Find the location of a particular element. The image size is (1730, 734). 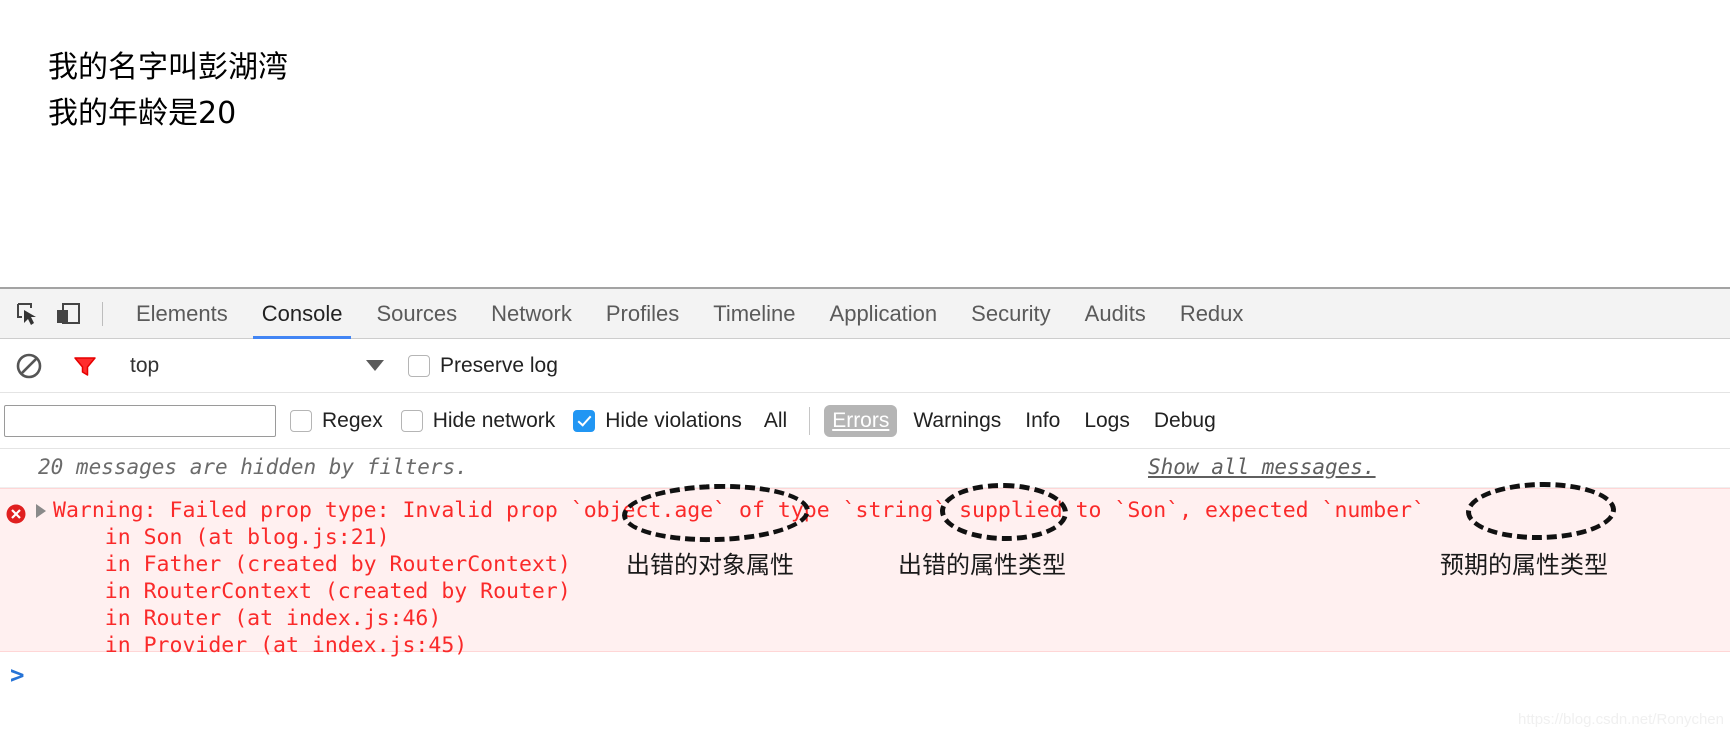

error-stack-line: in RouterContext (created by Router) is located at coordinates (312, 591).